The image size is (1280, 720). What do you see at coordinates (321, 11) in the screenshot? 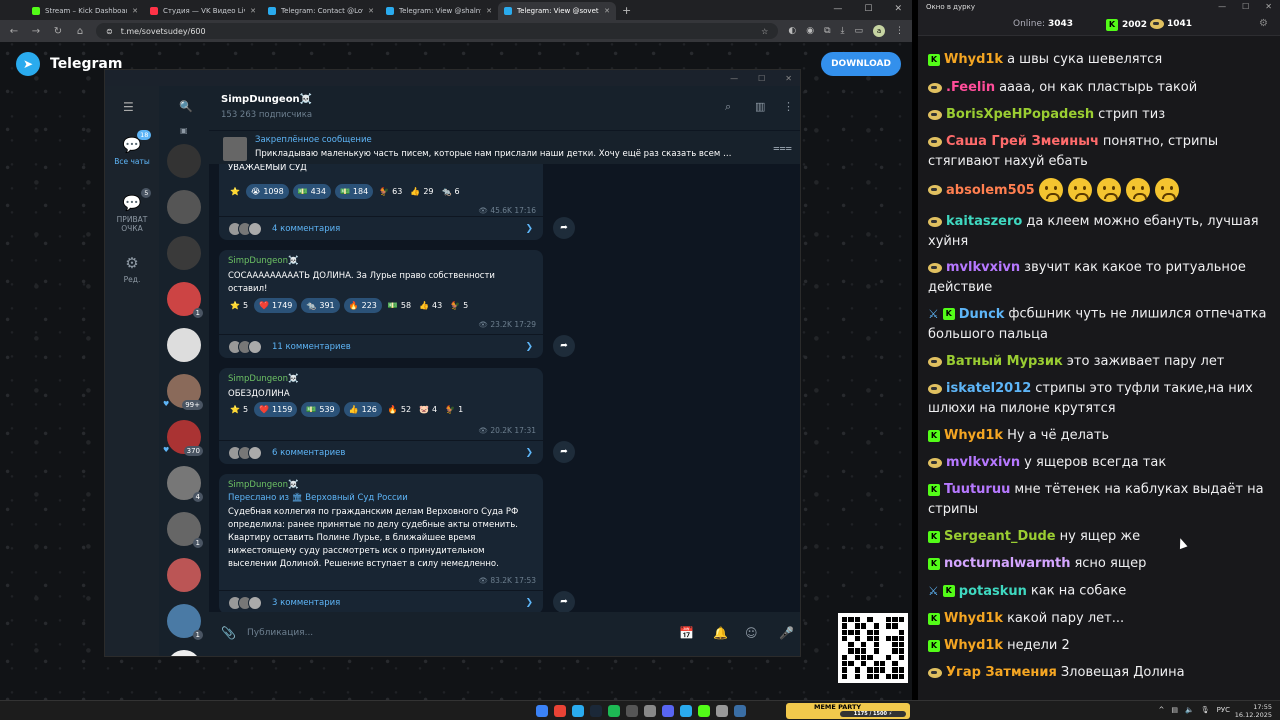
I see `browser-tab: Telegram: Contact @Love_Russ… ✕` at bounding box center [321, 11].